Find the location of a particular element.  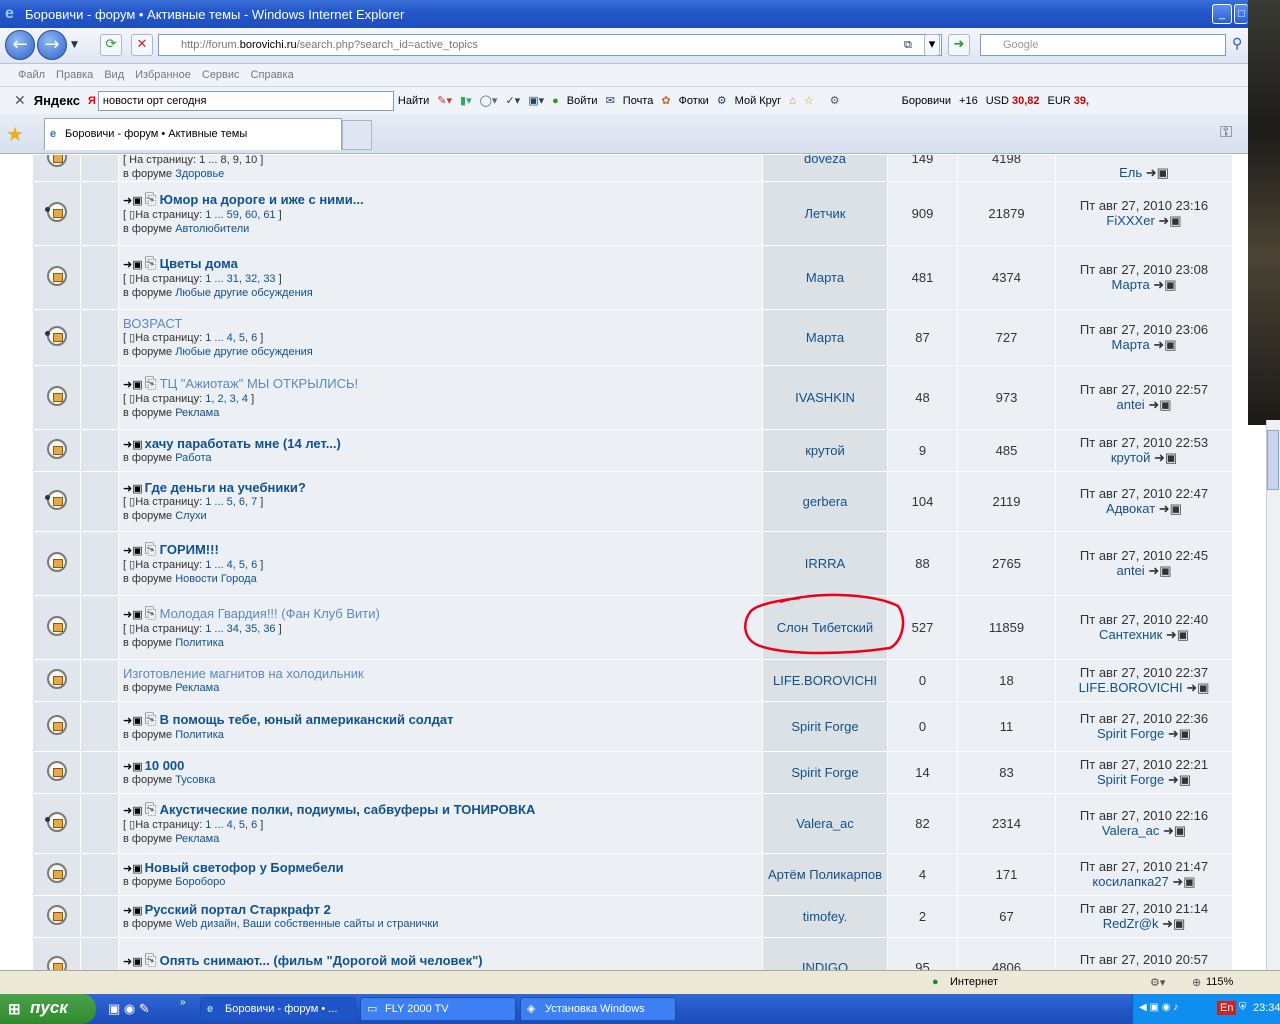

history-dropdown-icon: ▼ is located at coordinates (74, 45).